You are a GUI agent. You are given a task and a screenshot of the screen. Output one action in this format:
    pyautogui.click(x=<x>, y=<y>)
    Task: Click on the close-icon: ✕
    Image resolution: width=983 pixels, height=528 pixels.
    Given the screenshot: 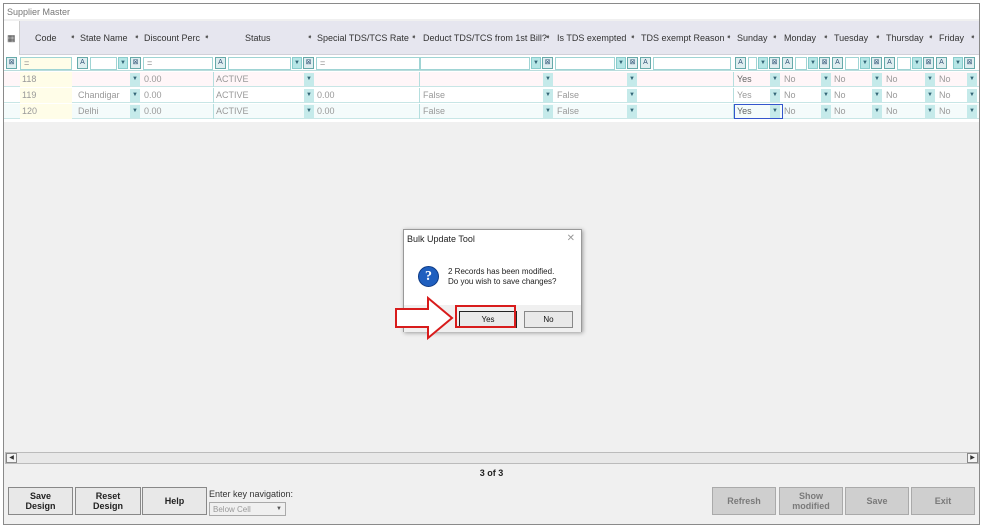 What is the action you would take?
    pyautogui.click(x=571, y=238)
    